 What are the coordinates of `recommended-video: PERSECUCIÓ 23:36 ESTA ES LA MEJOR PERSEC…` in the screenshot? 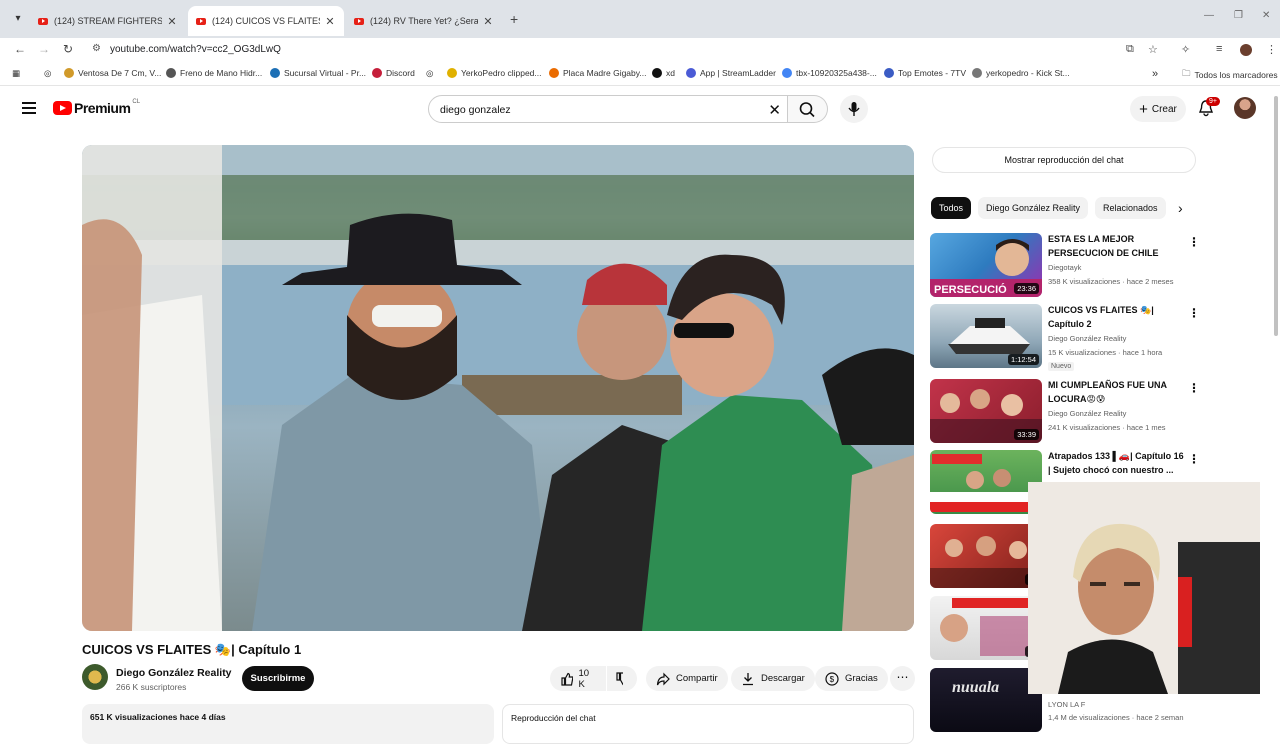 It's located at (1068, 267).